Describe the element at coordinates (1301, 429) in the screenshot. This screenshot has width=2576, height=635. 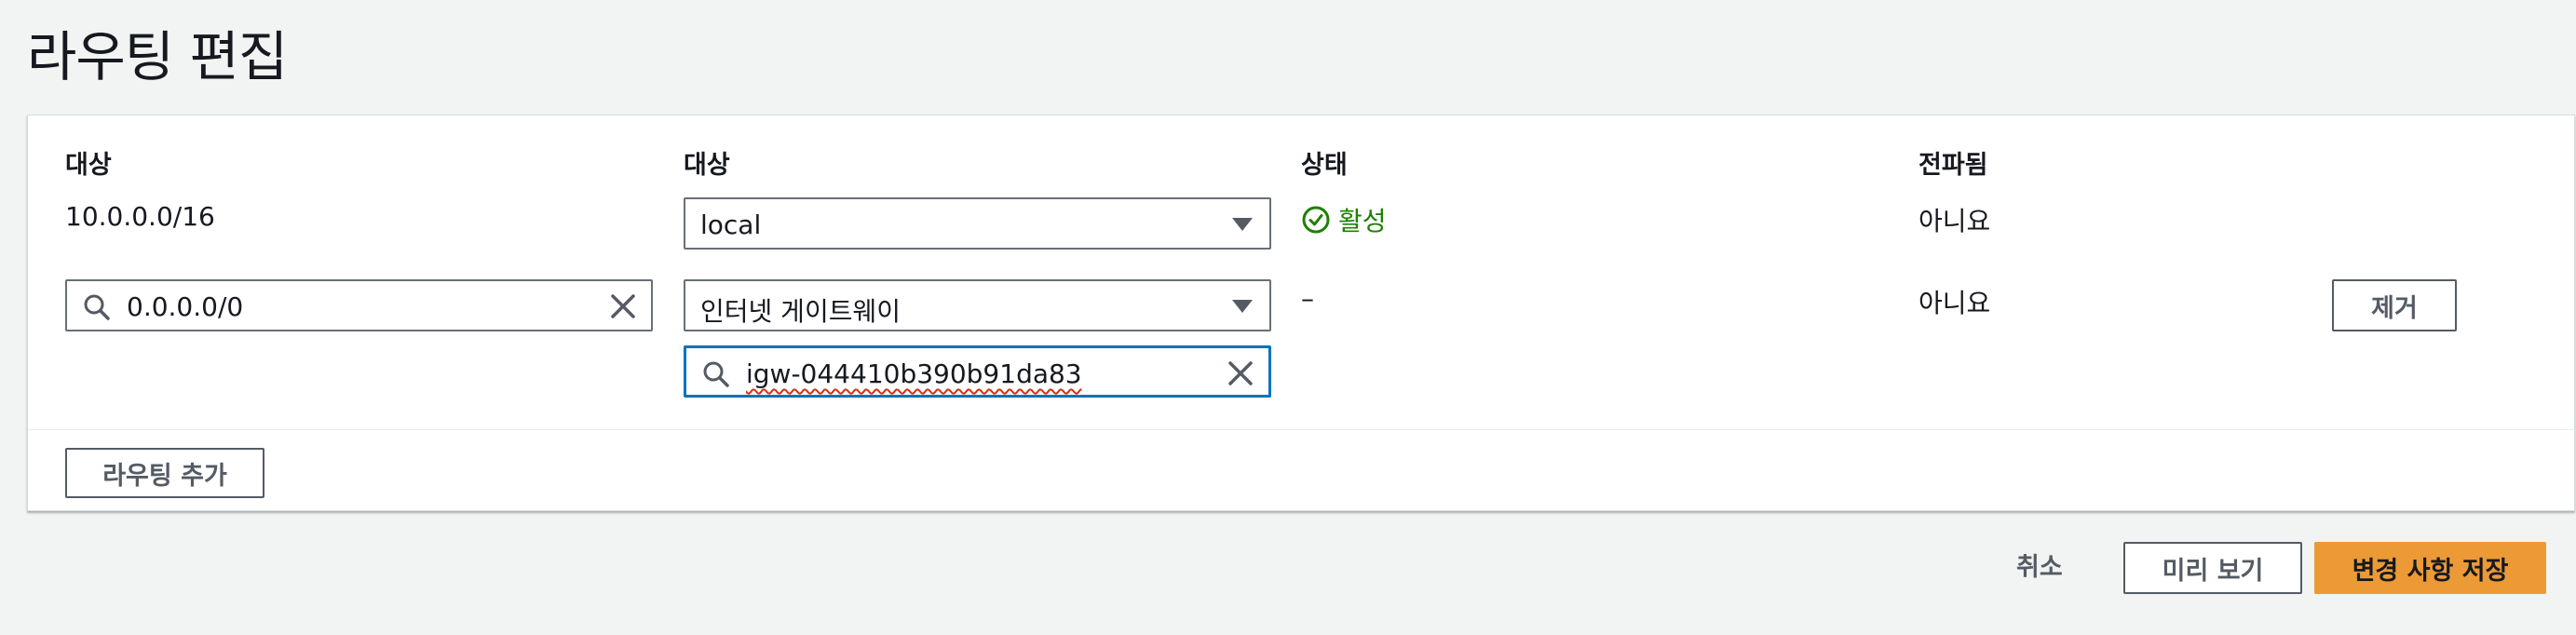
I see `panel-divider` at that location.